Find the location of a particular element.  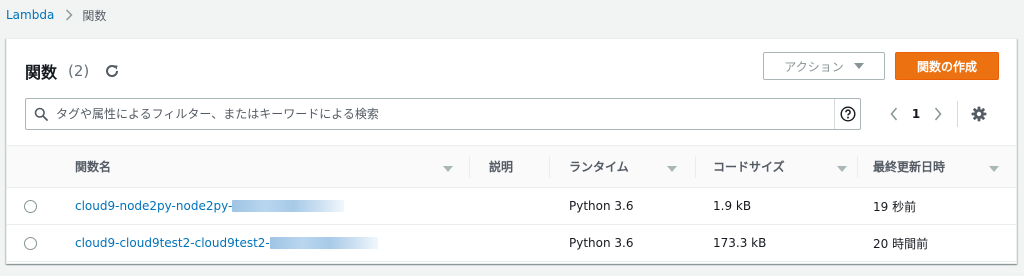

search-icon is located at coordinates (41, 114).